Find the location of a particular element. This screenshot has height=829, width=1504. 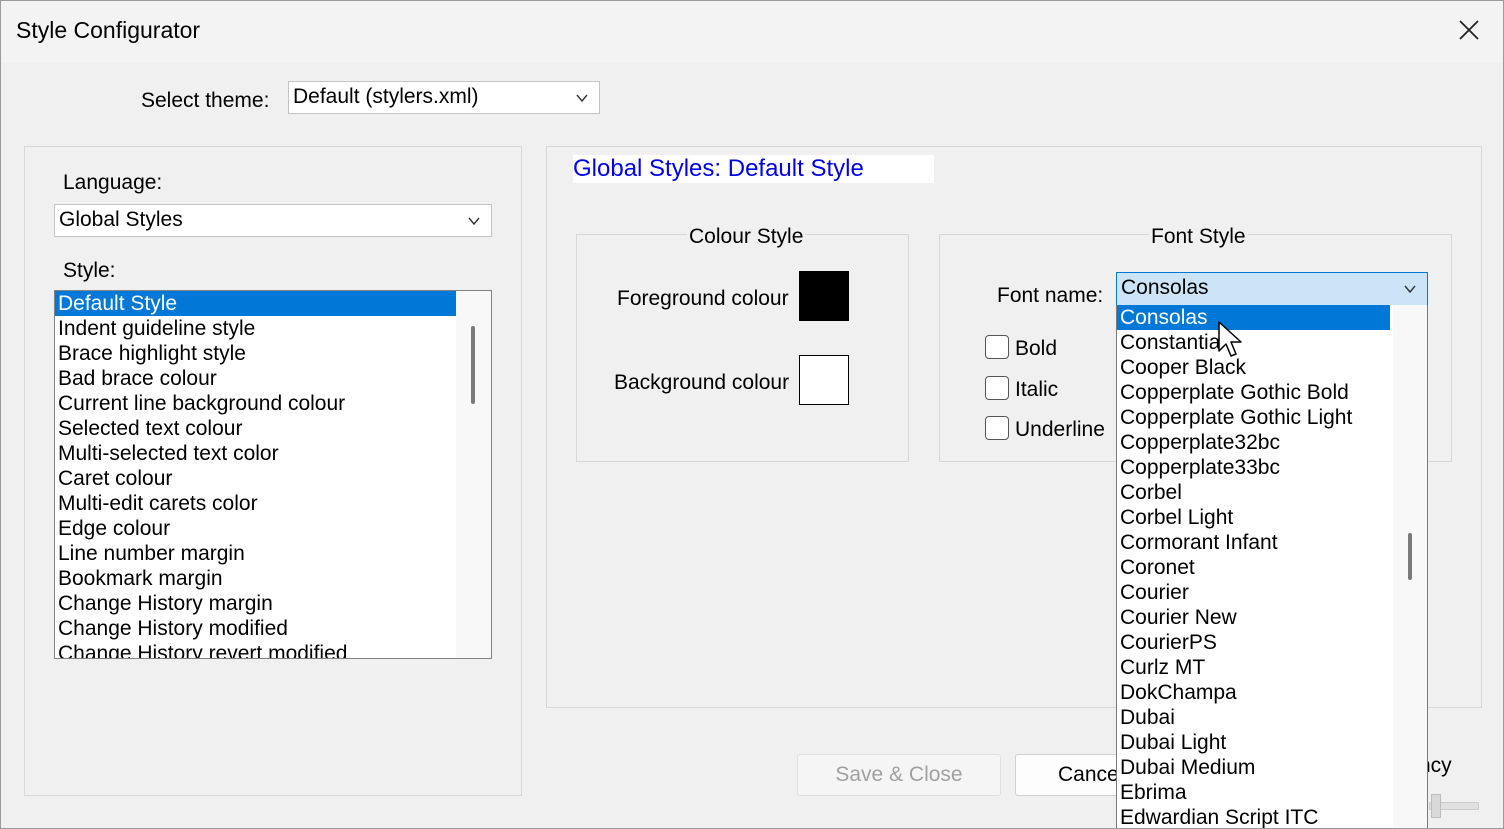

font-option: Courier New is located at coordinates (1253, 617).